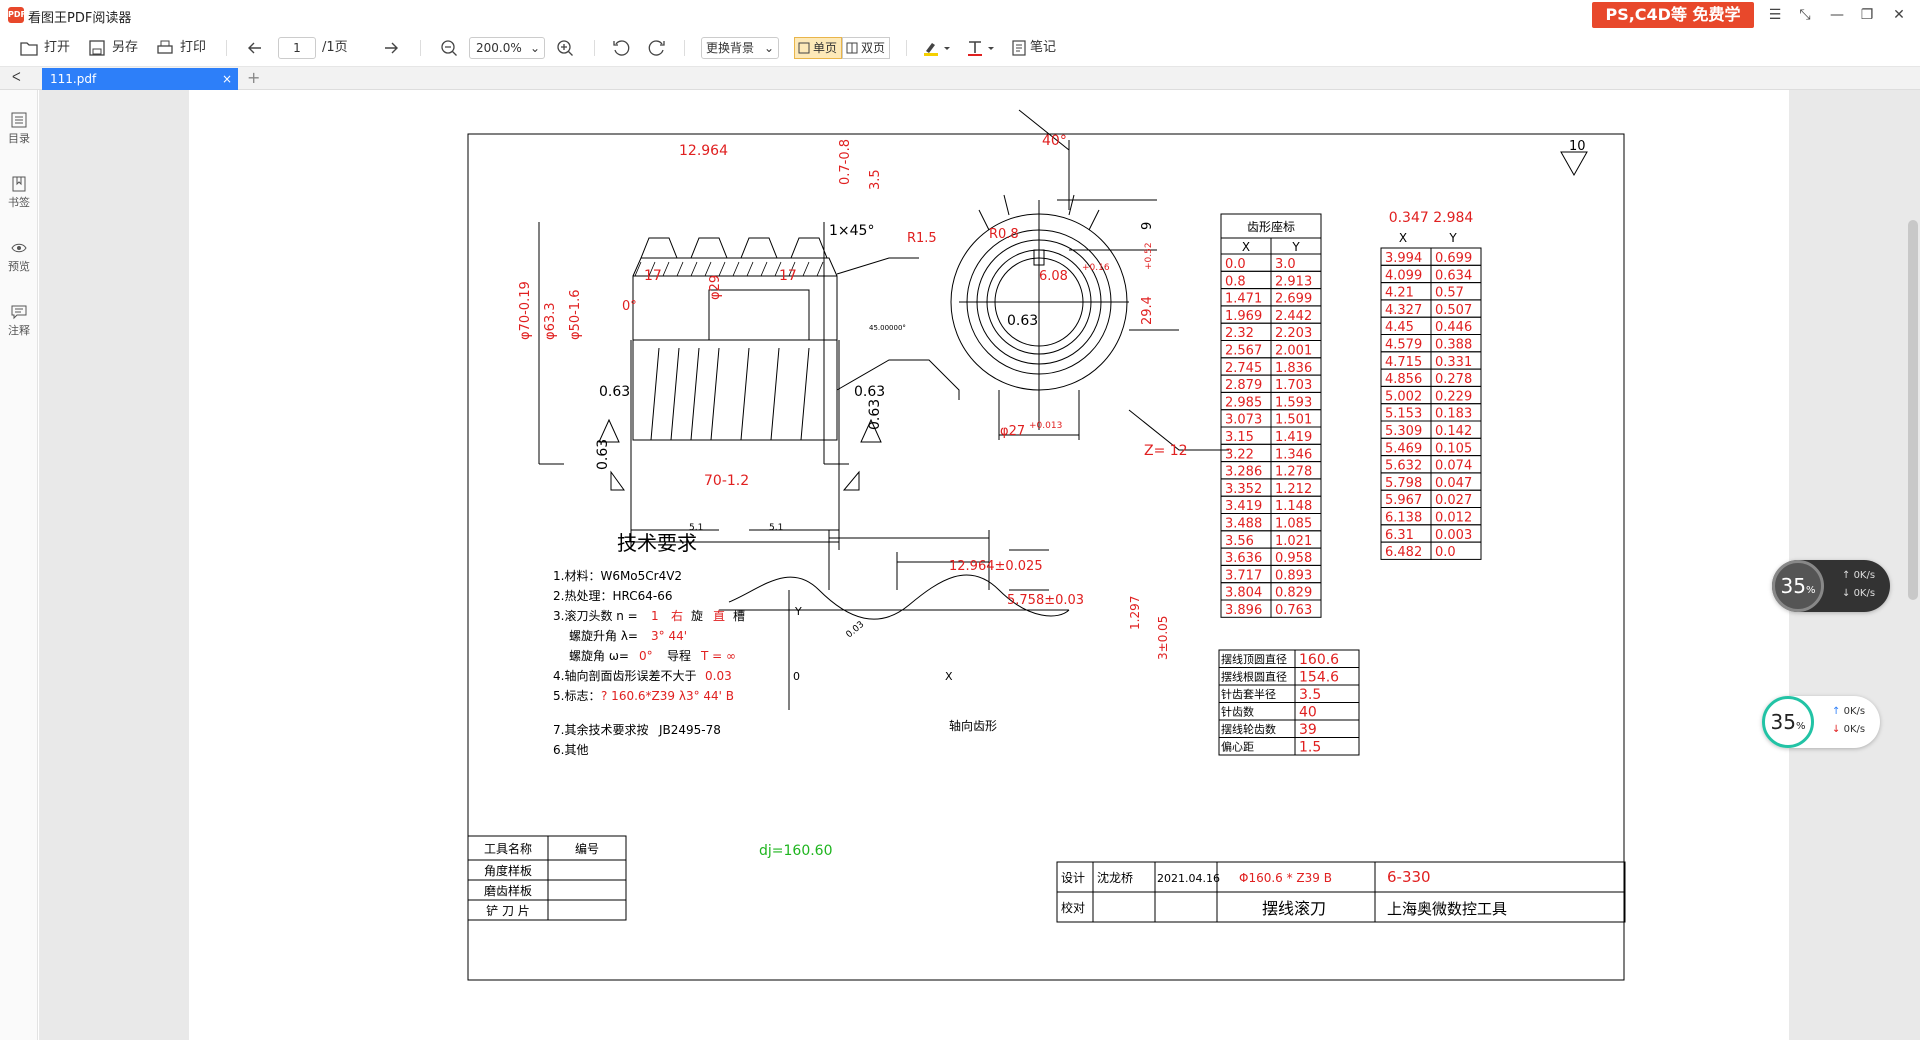 Image resolution: width=1920 pixels, height=1044 pixels. What do you see at coordinates (140, 79) in the screenshot?
I see `tab-document: 111.pdf ×` at bounding box center [140, 79].